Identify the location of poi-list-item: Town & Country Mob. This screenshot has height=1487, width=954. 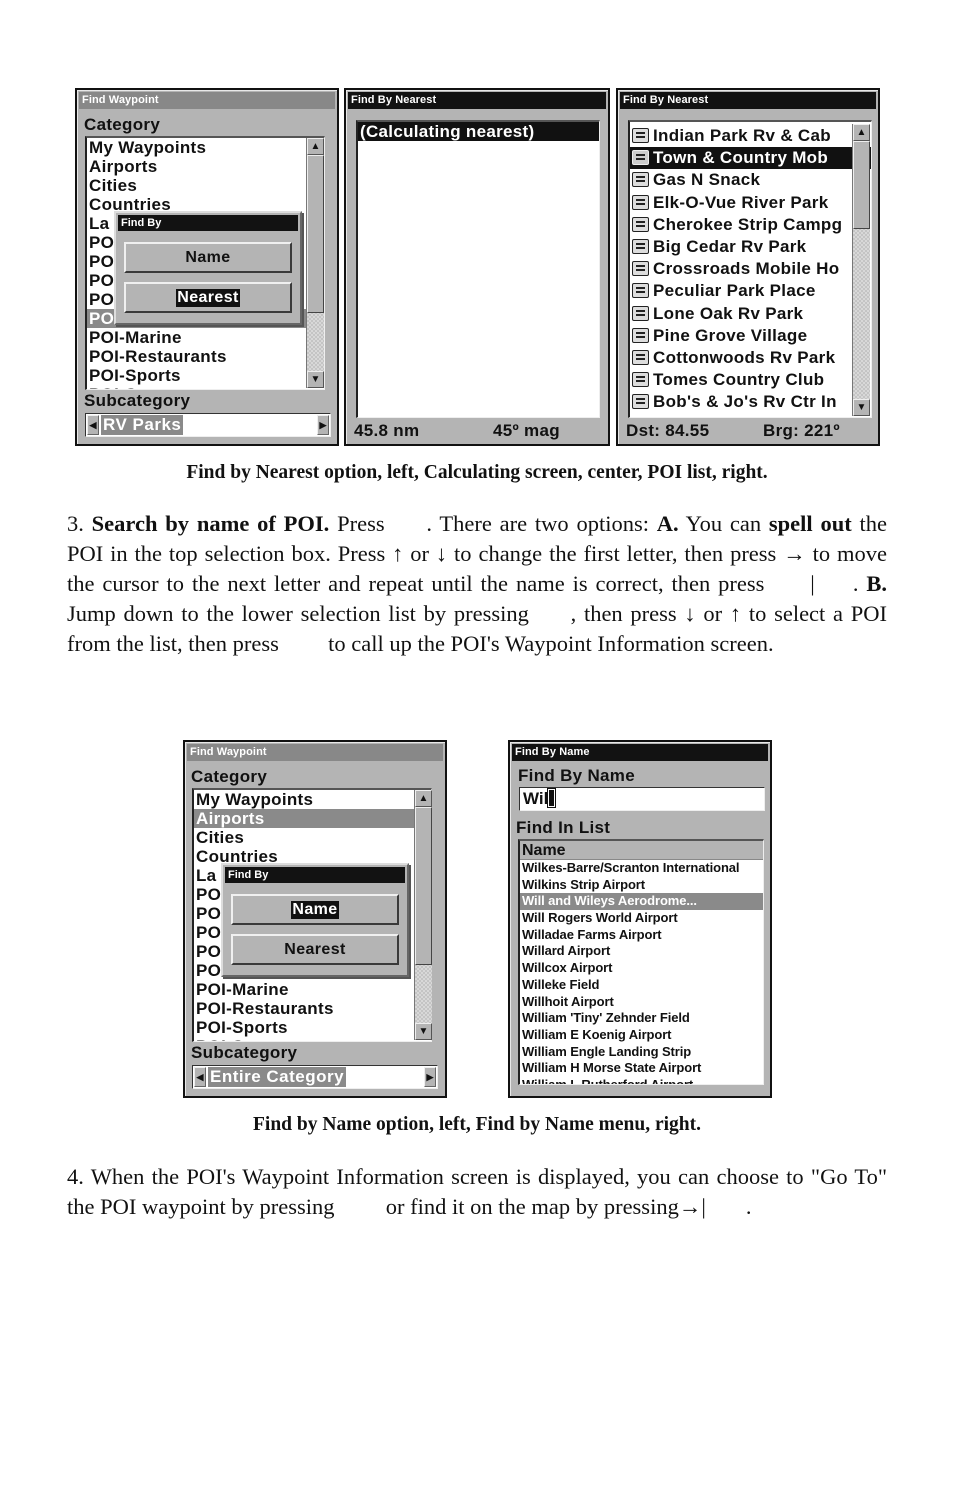
(750, 158).